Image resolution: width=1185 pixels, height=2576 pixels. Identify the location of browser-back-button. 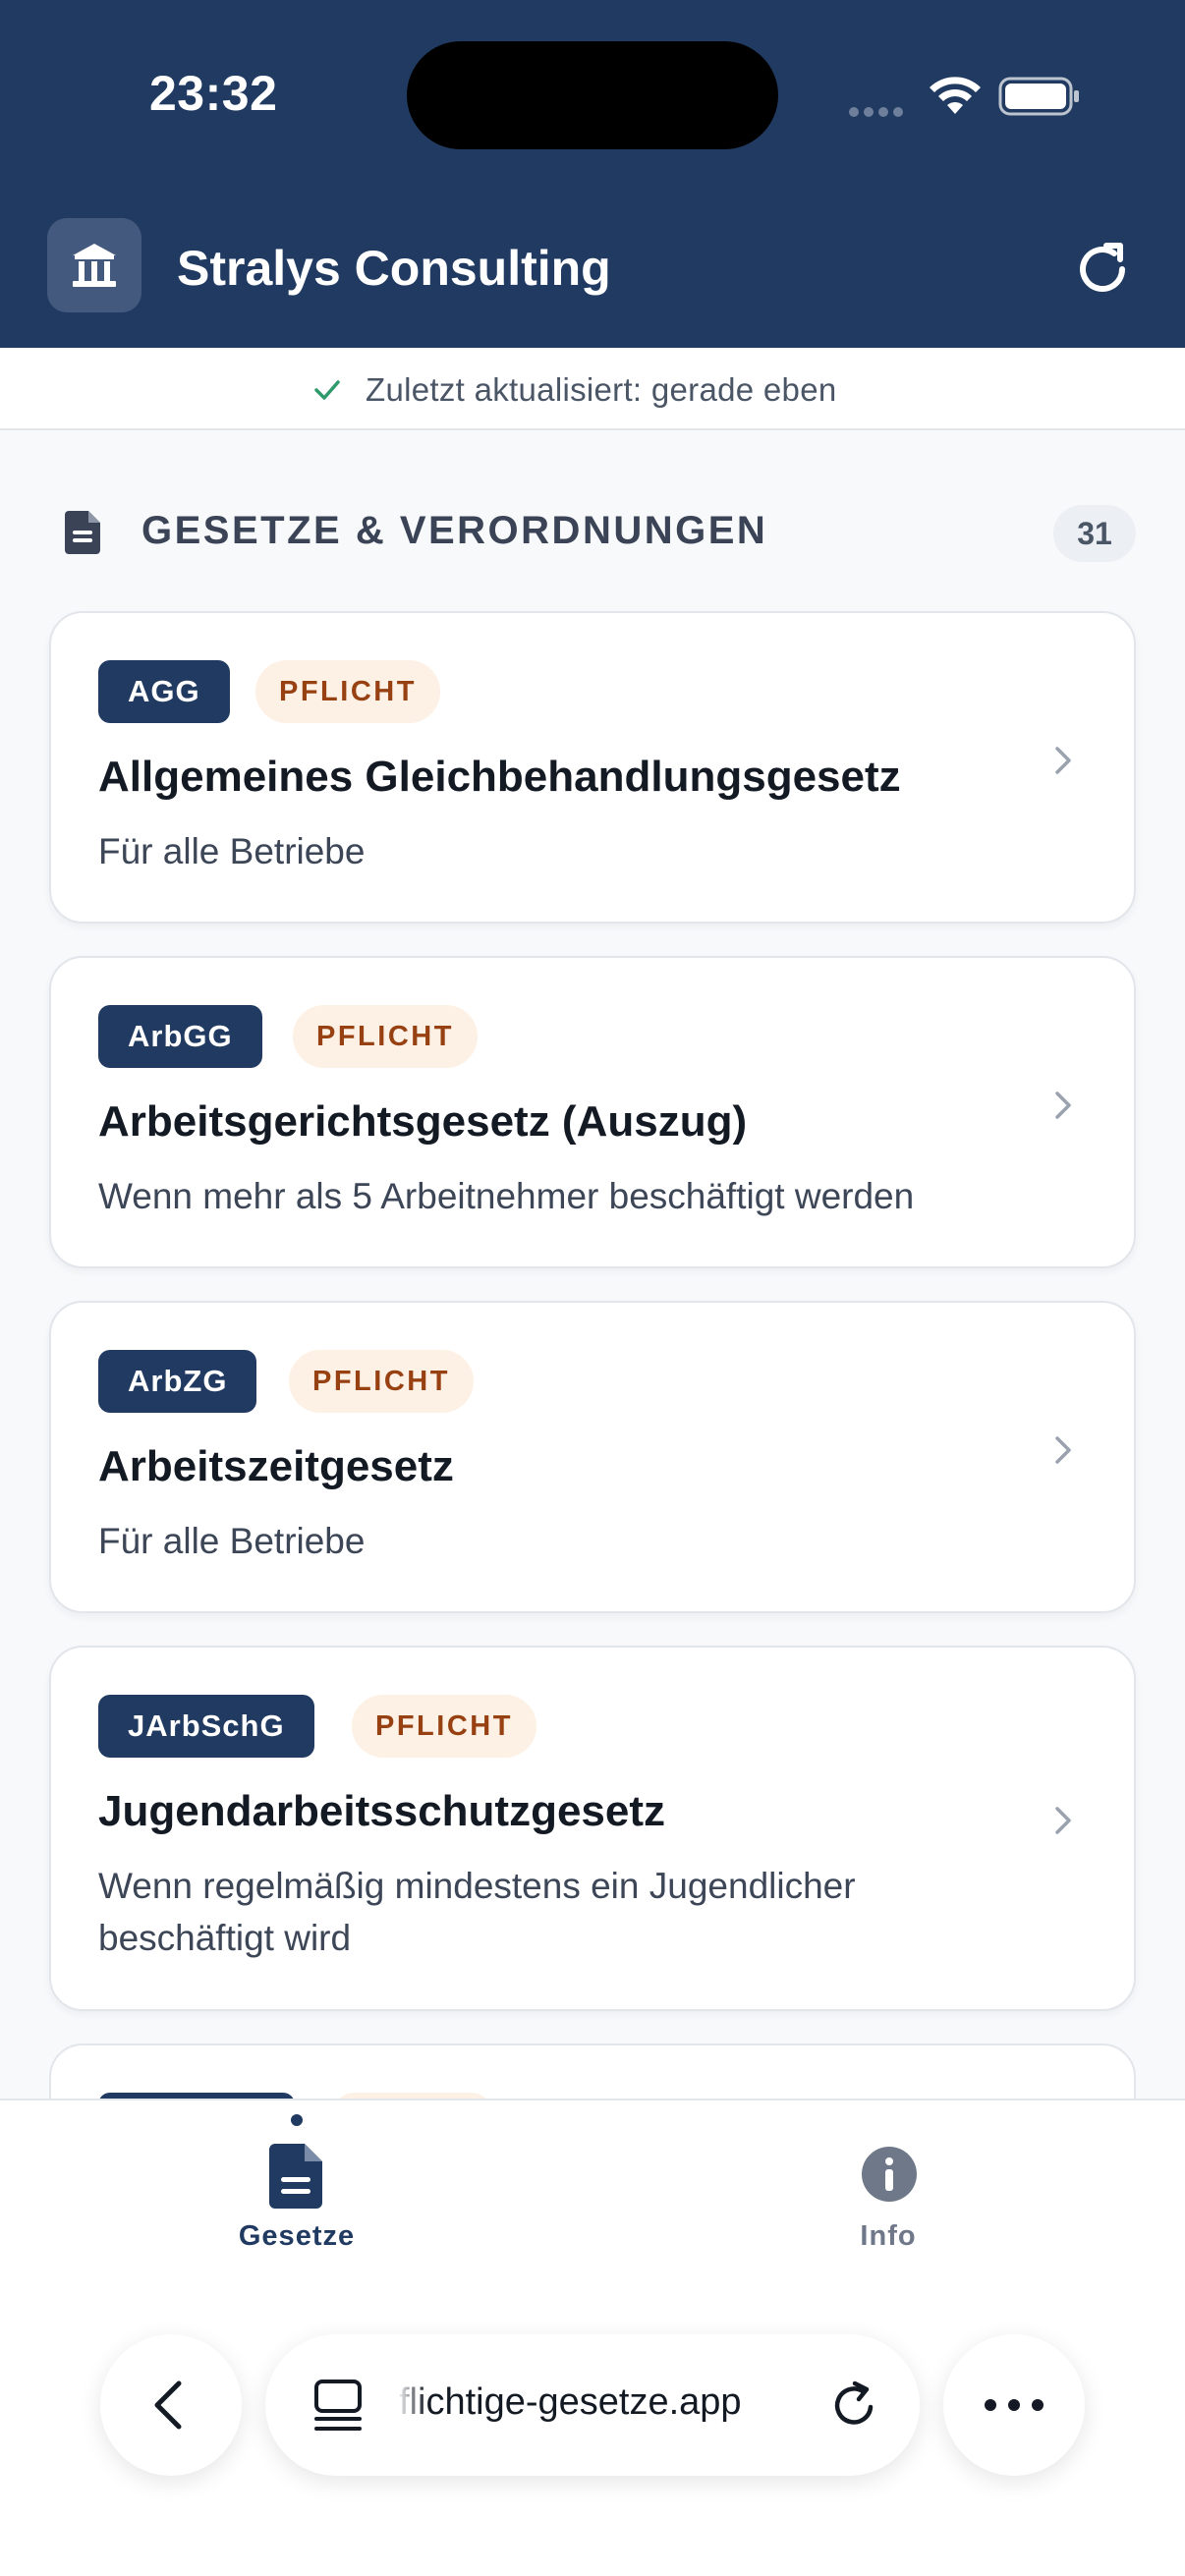
(171, 2405).